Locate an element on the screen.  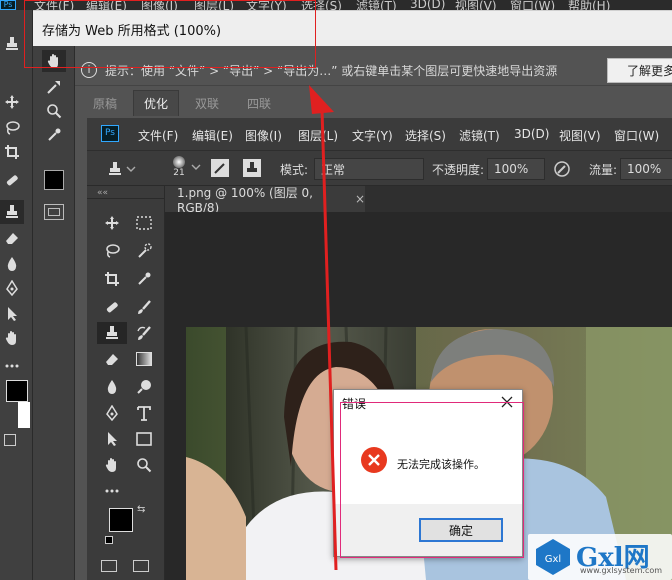
watermark-logo-icon: Gxl is located at coordinates (553, 557).